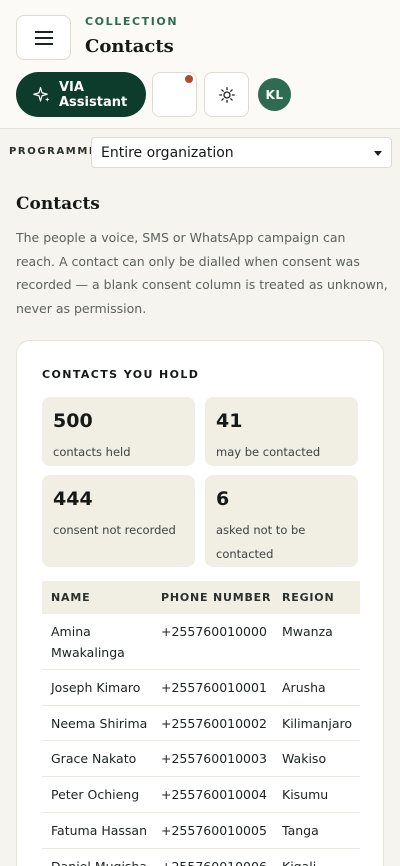 This screenshot has width=400, height=866. I want to click on cell-name: Joseph Kimaro, so click(96, 687).